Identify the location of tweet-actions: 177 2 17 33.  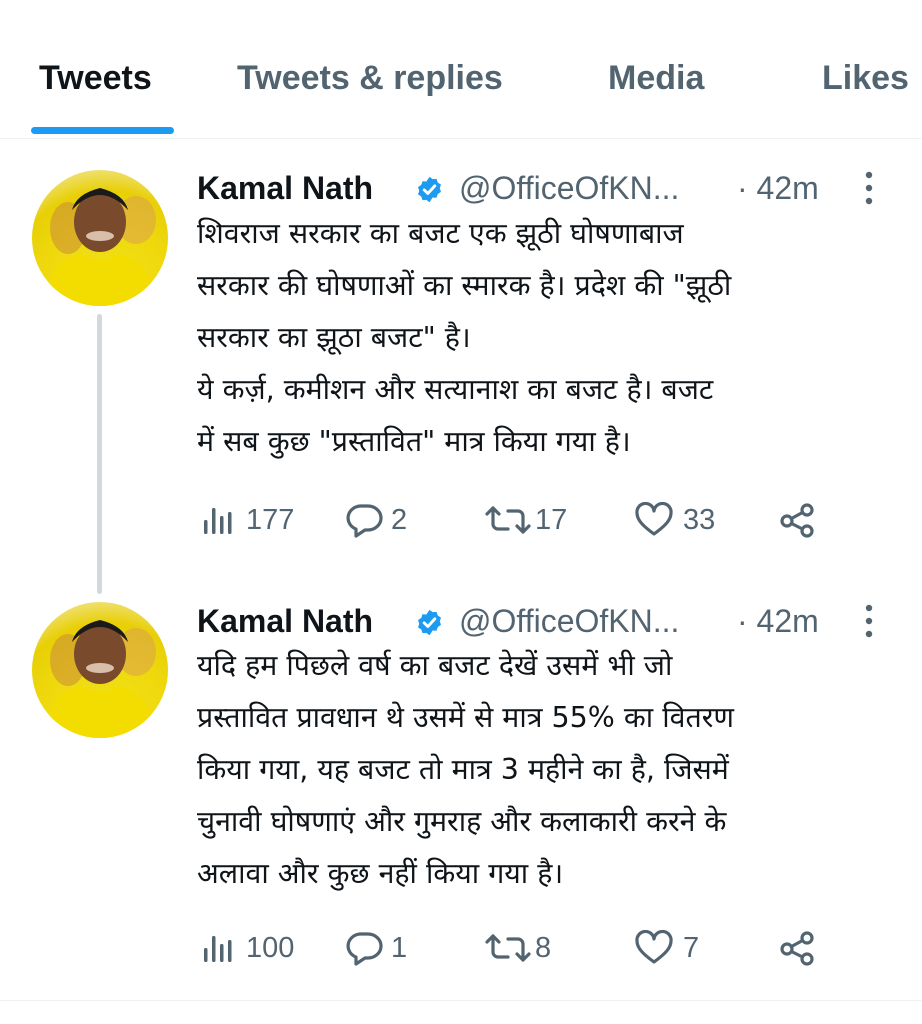
(520, 520).